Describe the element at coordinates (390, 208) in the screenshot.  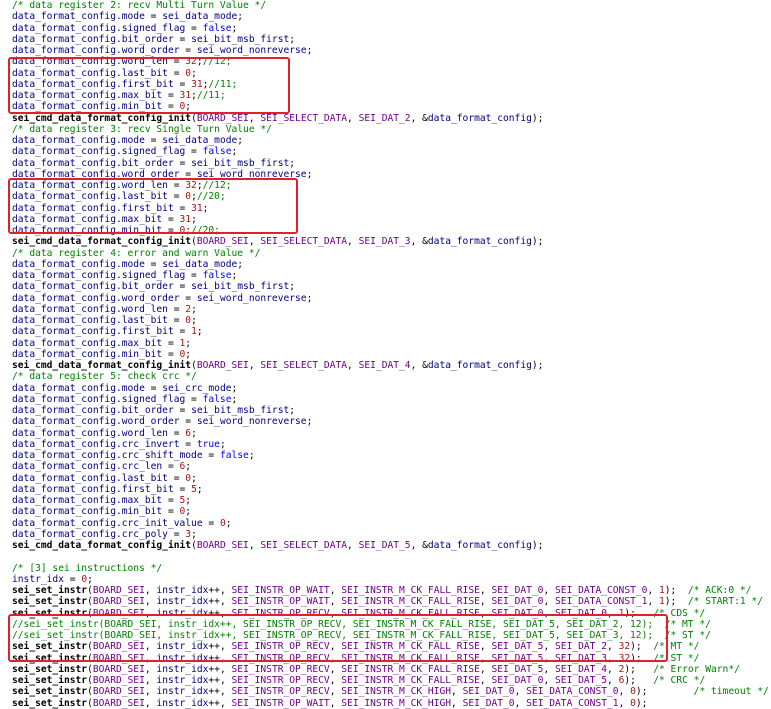
I see `code-line: data_format_config.first_bit = 31;` at that location.